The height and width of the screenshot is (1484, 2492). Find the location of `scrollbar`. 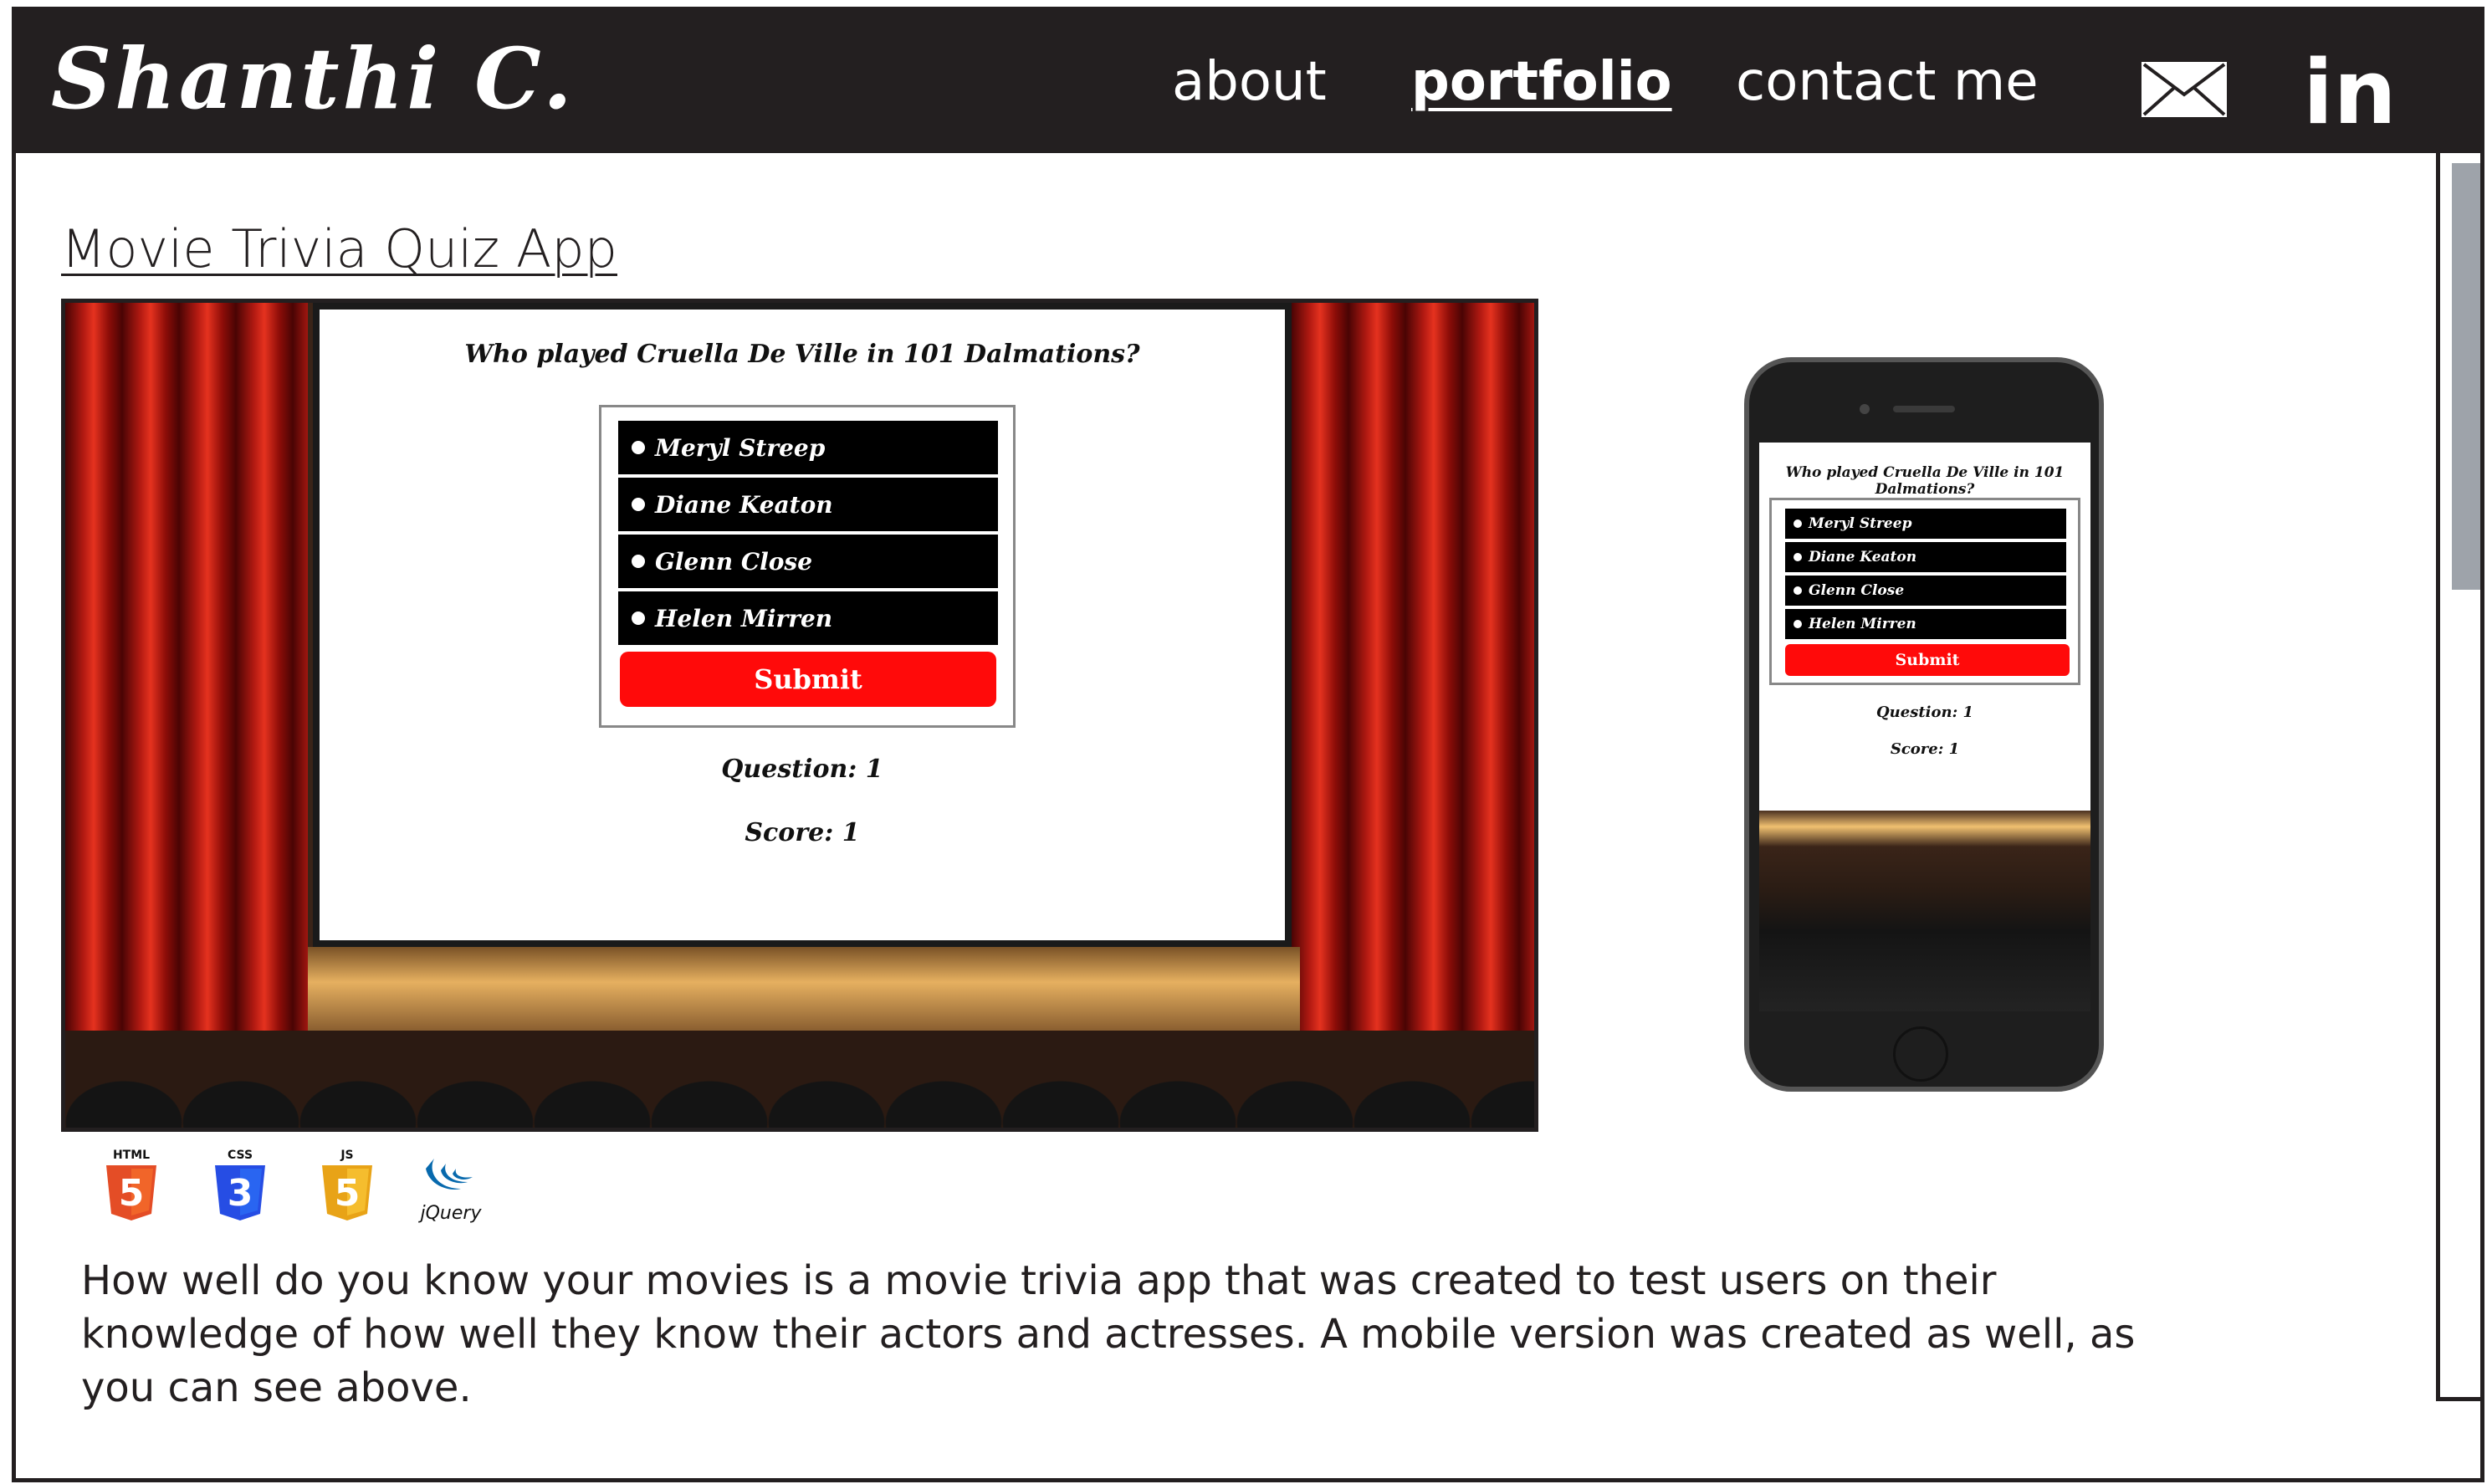

scrollbar is located at coordinates (2458, 777).